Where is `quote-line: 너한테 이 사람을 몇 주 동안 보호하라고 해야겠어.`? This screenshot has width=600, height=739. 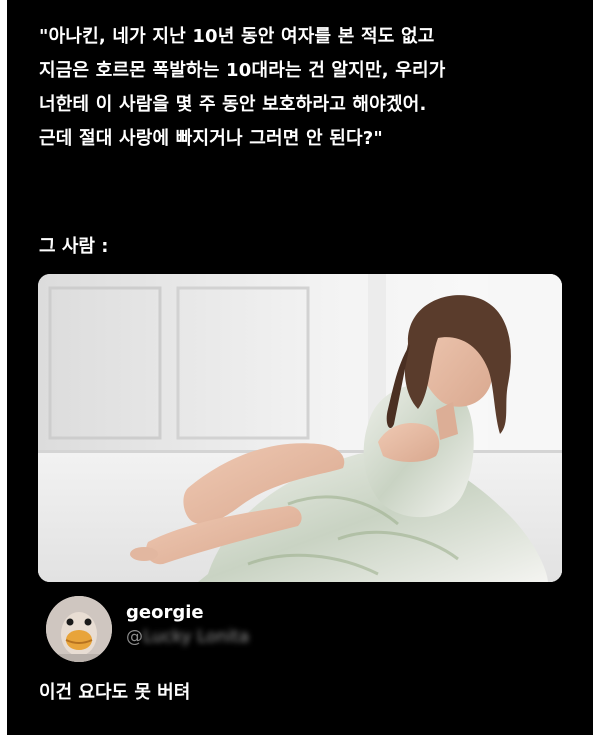 quote-line: 너한테 이 사람을 몇 주 동안 보호하라고 해야겠어. is located at coordinates (233, 104).